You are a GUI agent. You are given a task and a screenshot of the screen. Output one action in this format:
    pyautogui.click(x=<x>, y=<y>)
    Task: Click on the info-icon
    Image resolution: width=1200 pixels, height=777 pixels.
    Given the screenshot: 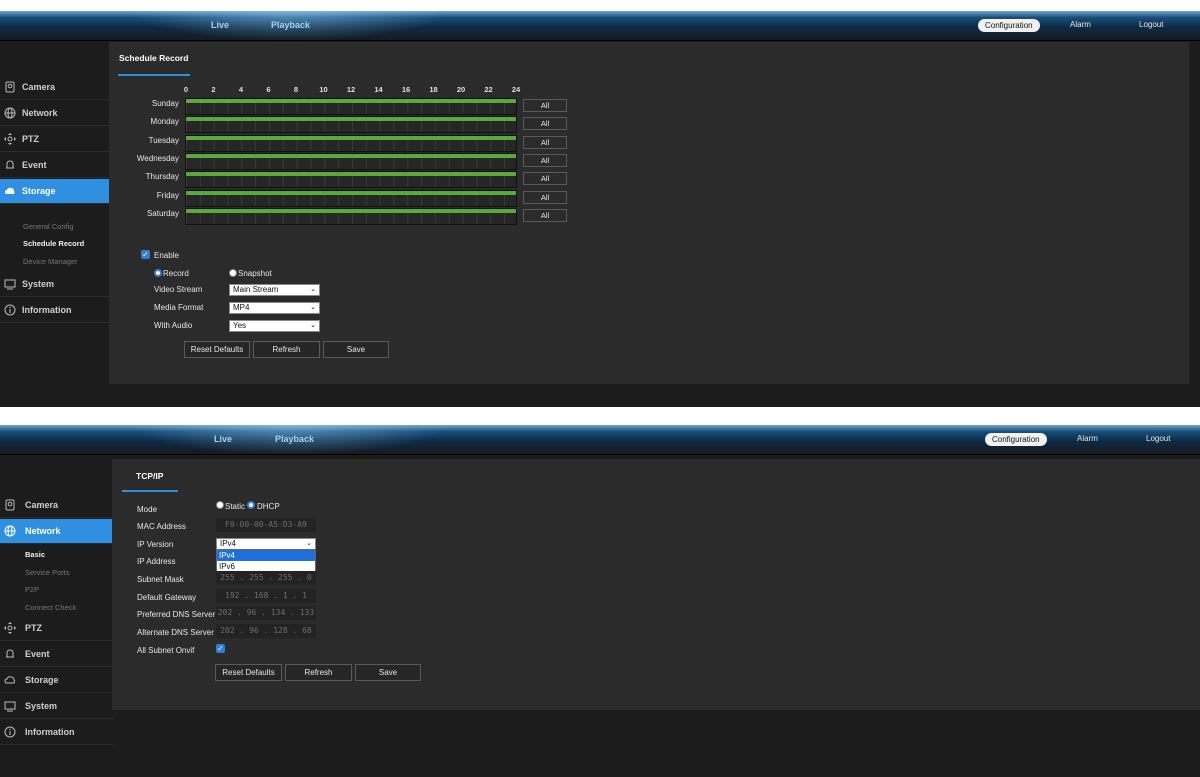 What is the action you would take?
    pyautogui.click(x=10, y=732)
    